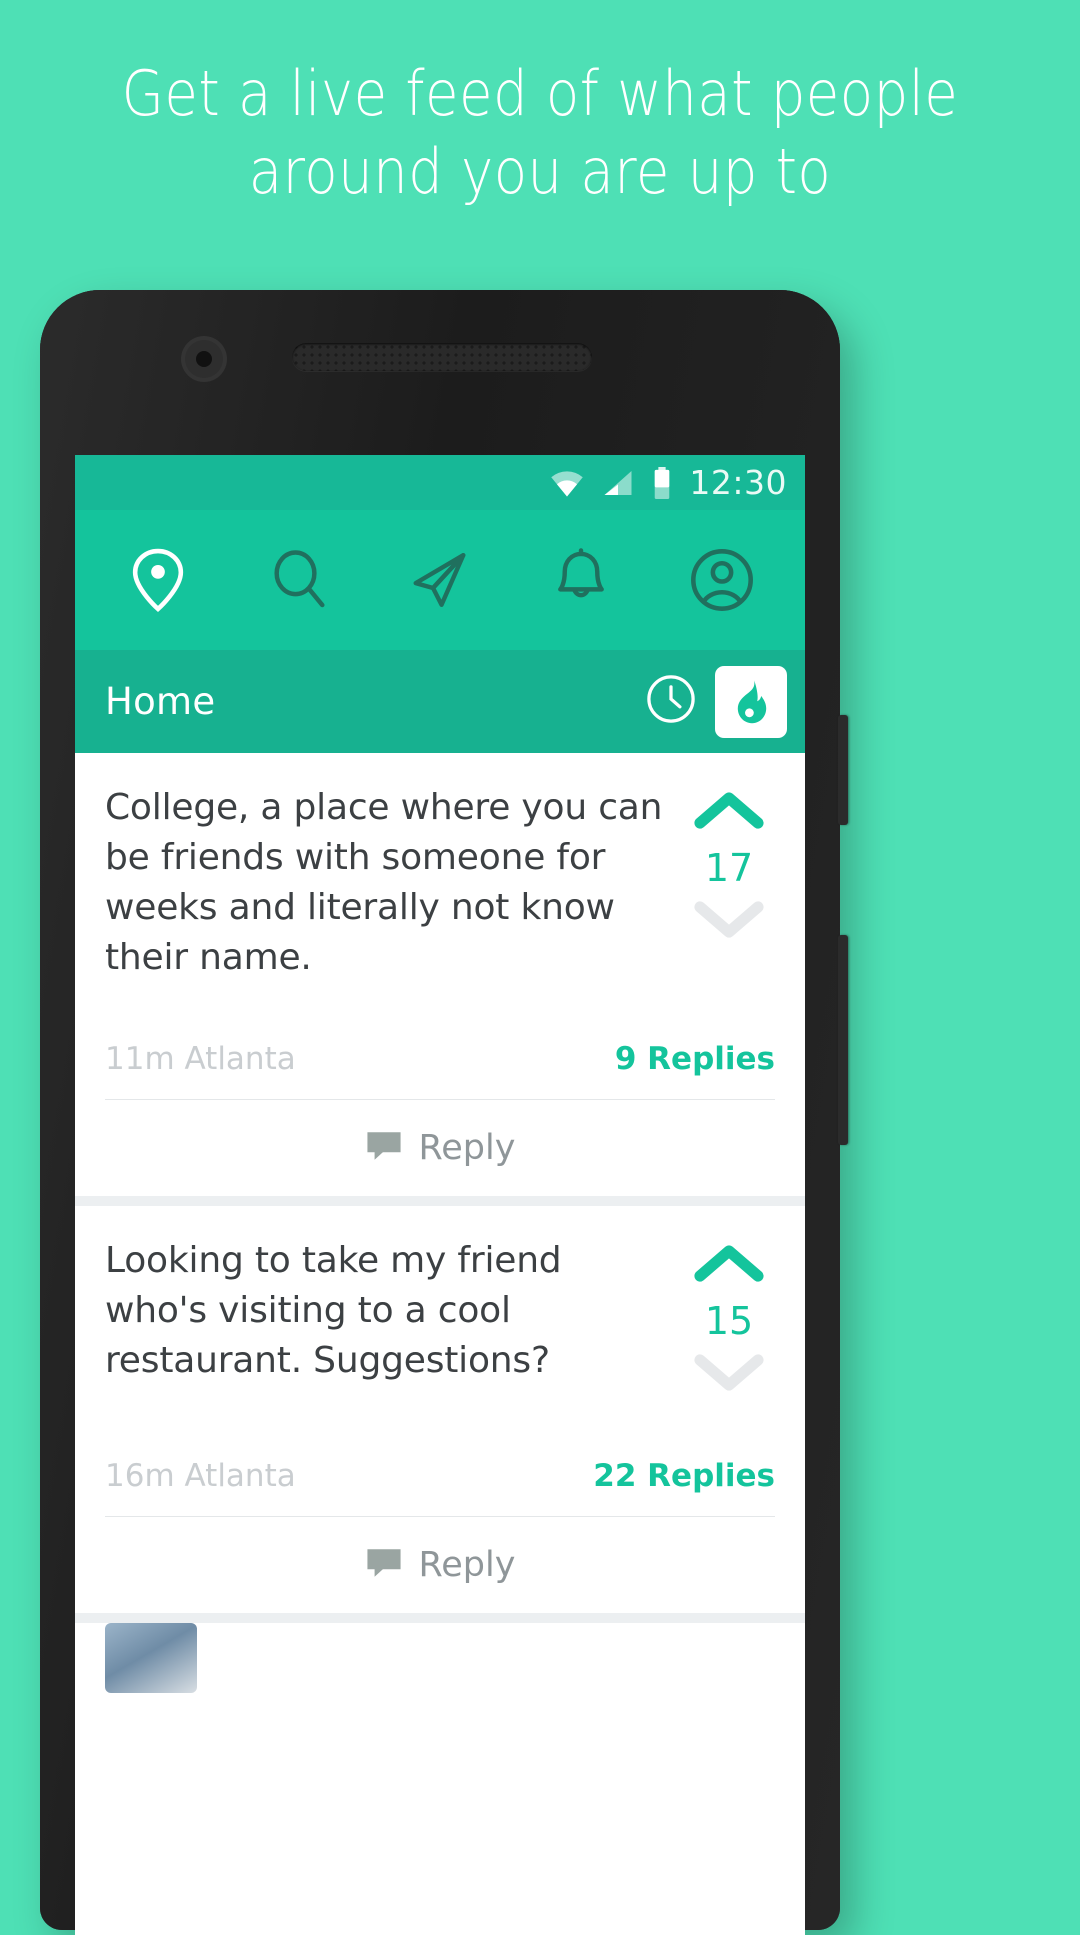 This screenshot has height=1935, width=1080. What do you see at coordinates (440, 1658) in the screenshot?
I see `post-card-partial` at bounding box center [440, 1658].